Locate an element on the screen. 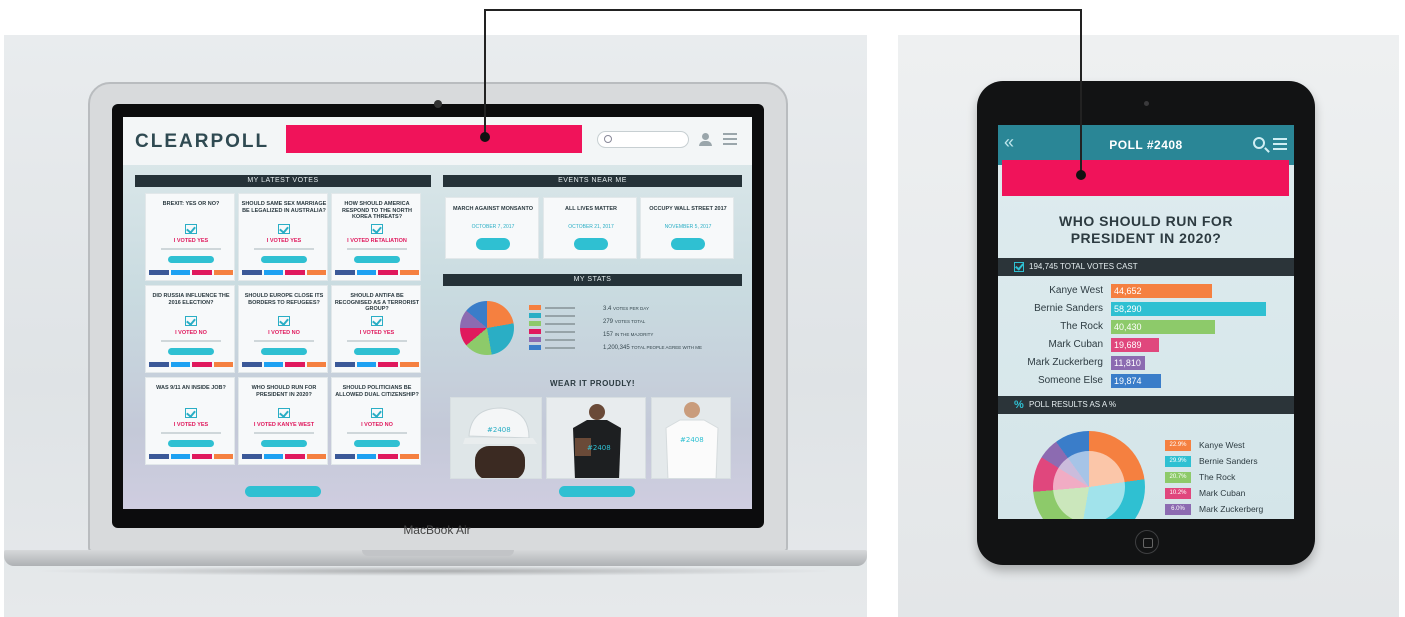 The width and height of the screenshot is (1405, 617). shop-merch-button is located at coordinates (597, 491).